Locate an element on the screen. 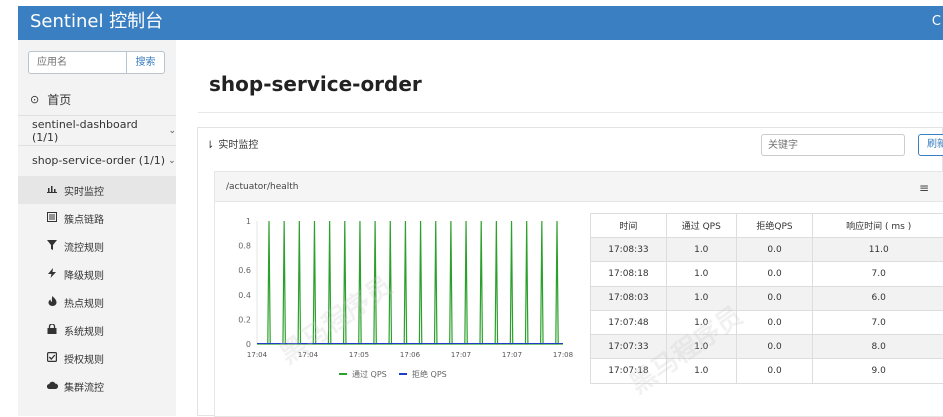 This screenshot has height=417, width=943. sidebar-item-auth-rules: 授权规则 is located at coordinates (97, 358).